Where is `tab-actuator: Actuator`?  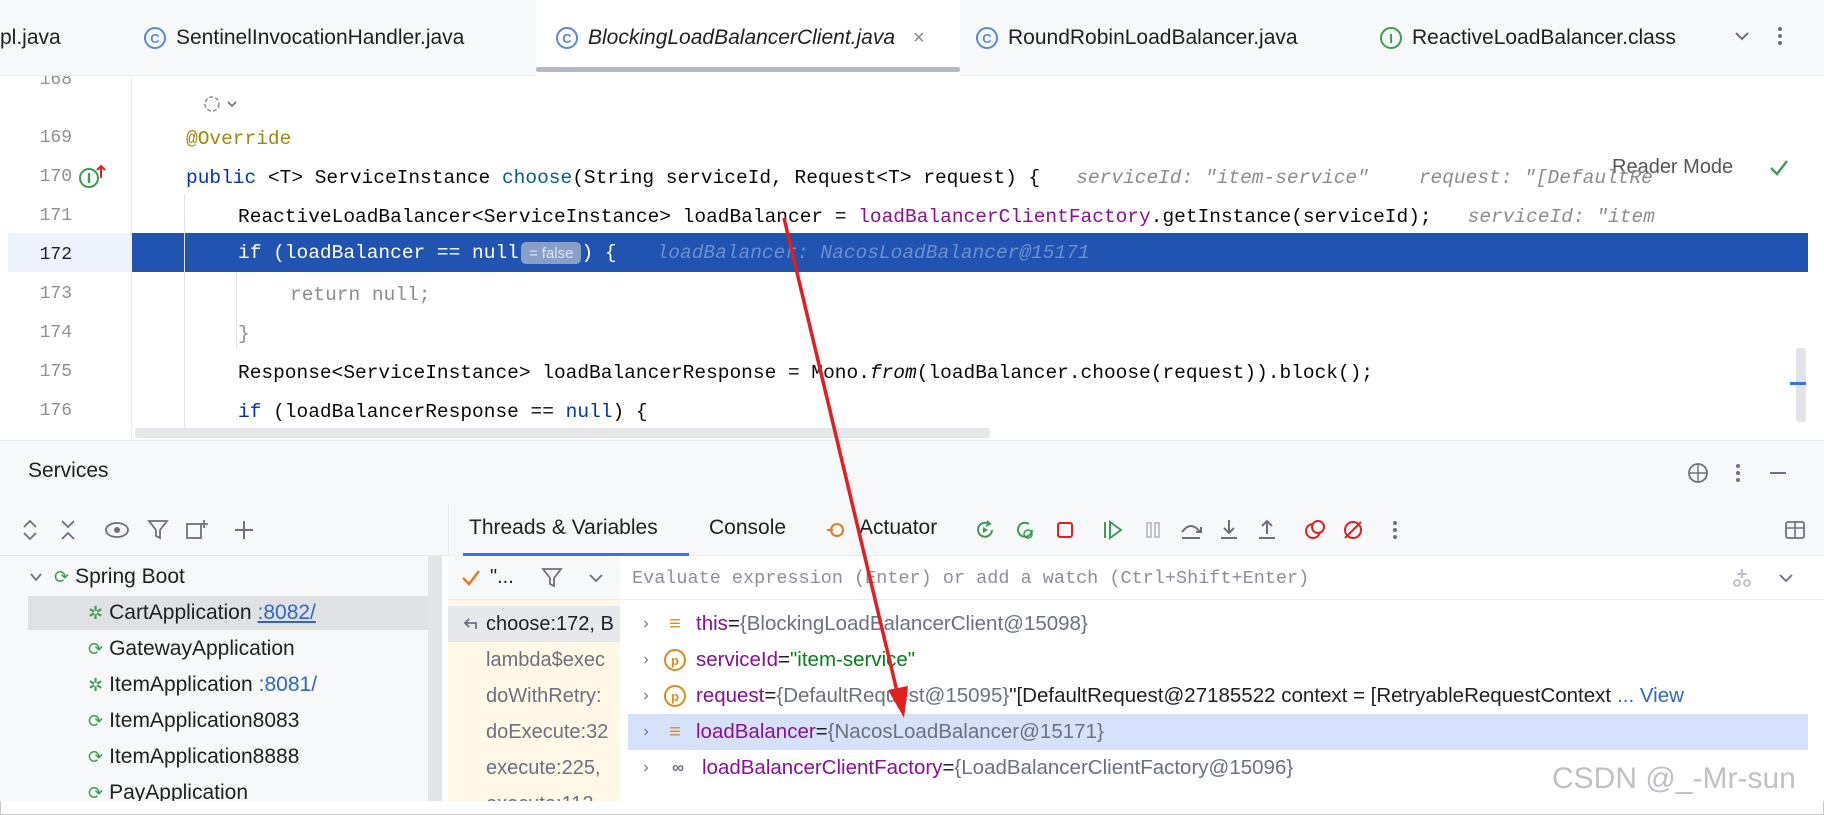
tab-actuator: Actuator is located at coordinates (898, 528).